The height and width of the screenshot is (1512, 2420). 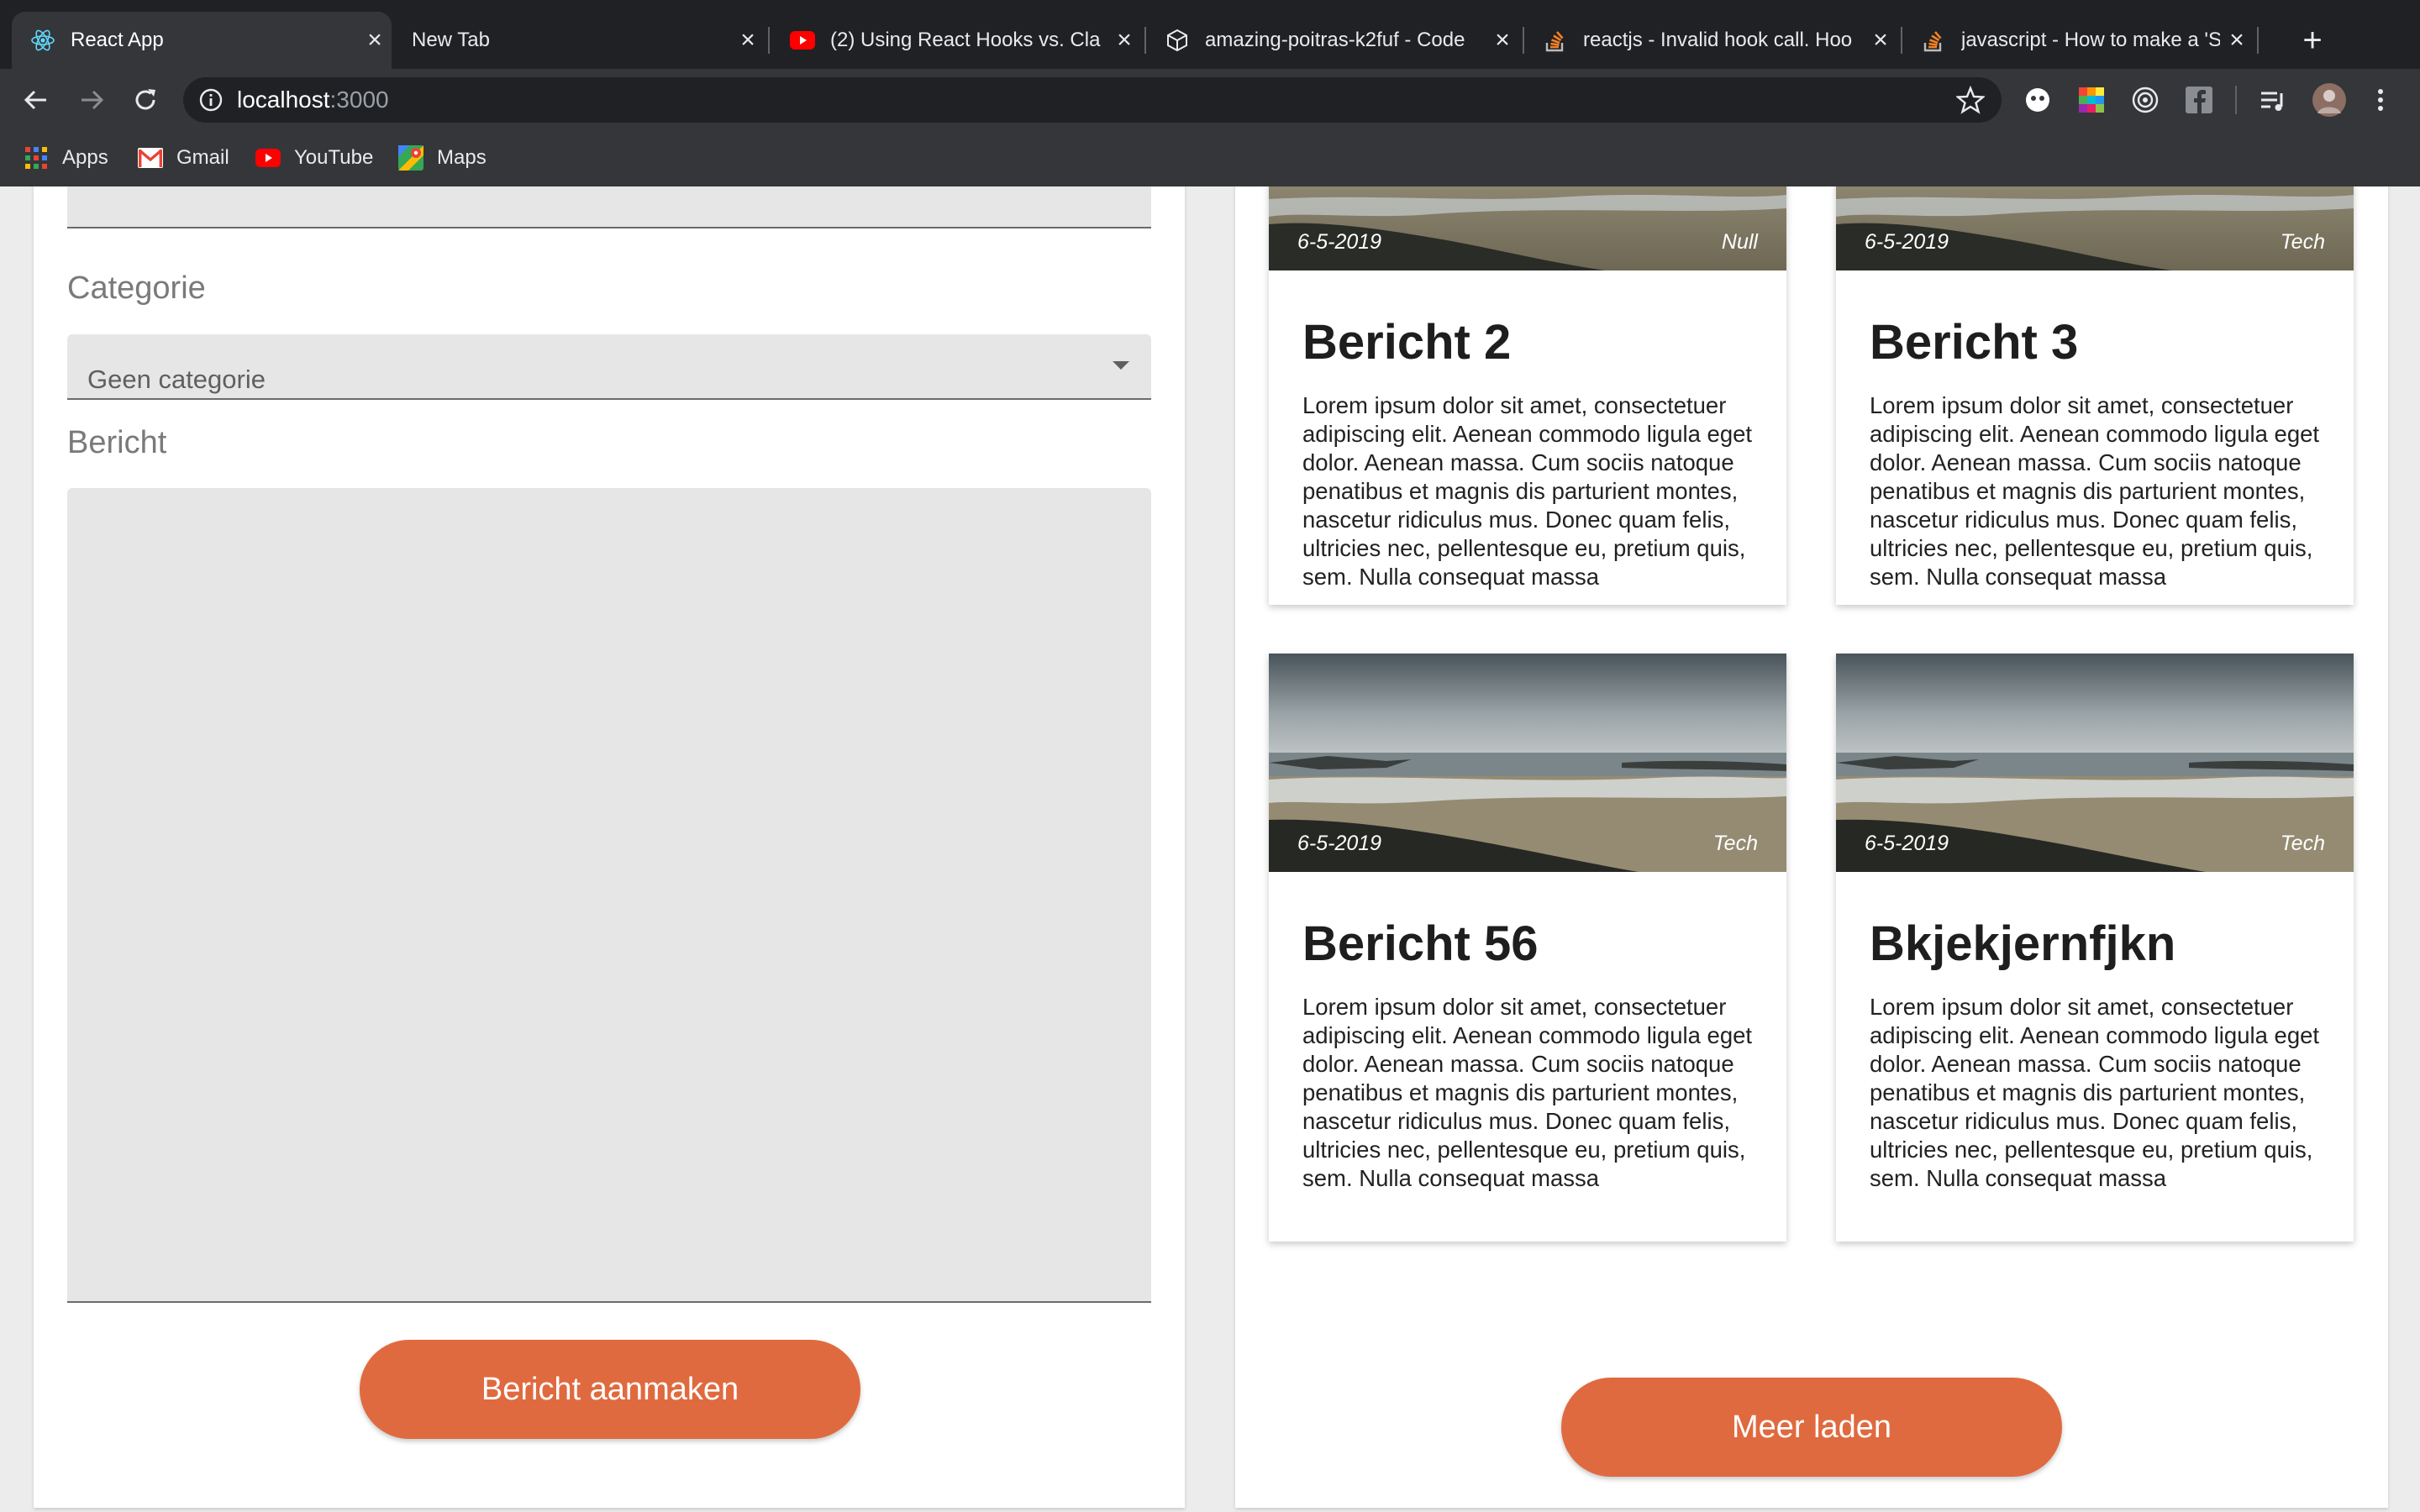 I want to click on bookmark-gmail: Gmail, so click(x=183, y=158).